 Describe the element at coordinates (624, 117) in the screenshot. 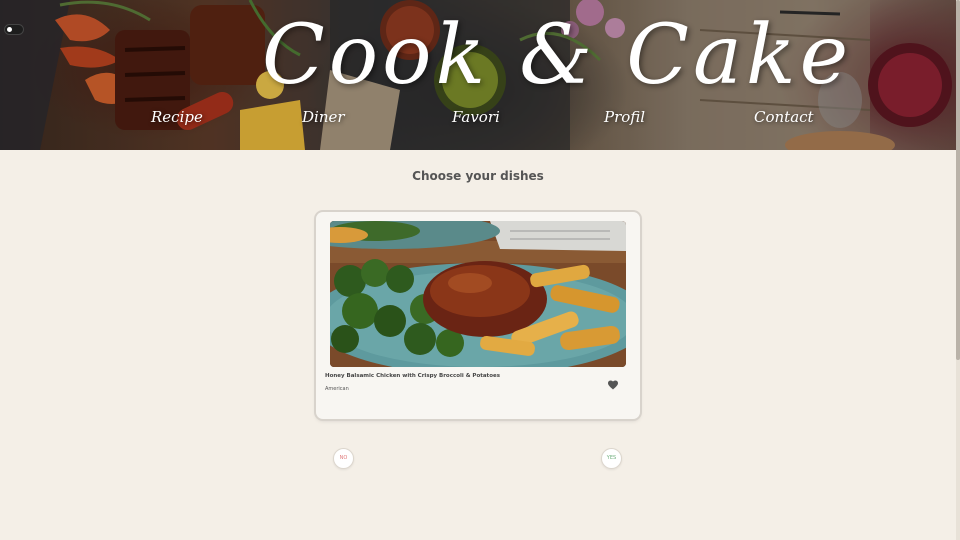

I see `nav-item-profil: Profil` at that location.